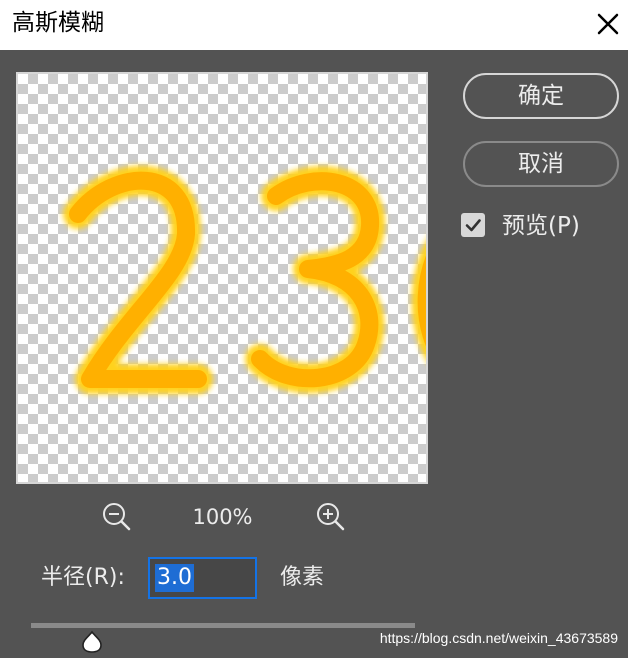 This screenshot has height=658, width=628. What do you see at coordinates (541, 164) in the screenshot?
I see `cancel-button: 取消` at bounding box center [541, 164].